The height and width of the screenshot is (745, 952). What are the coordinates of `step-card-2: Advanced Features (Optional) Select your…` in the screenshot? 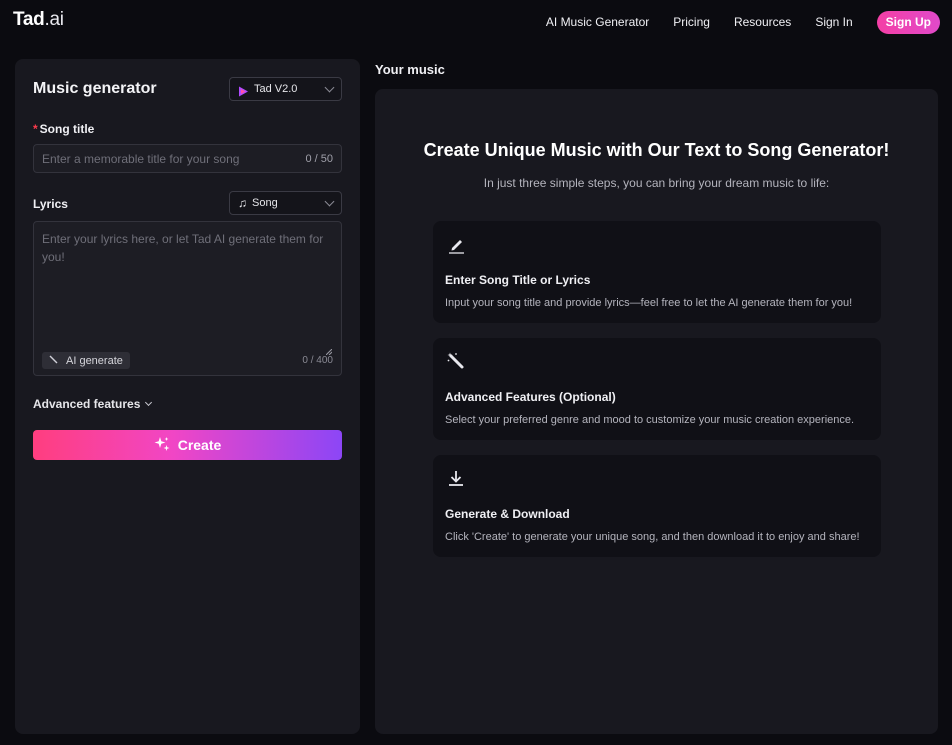 It's located at (657, 389).